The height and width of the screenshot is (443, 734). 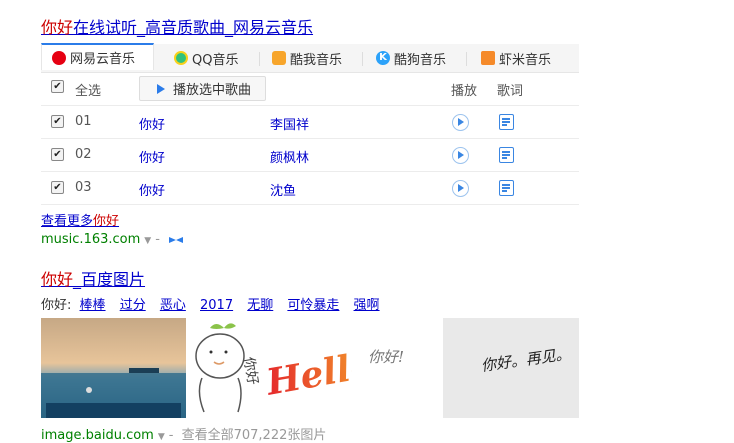 I want to click on image-thumbnail-nihao: 你好!, so click(x=397, y=368).